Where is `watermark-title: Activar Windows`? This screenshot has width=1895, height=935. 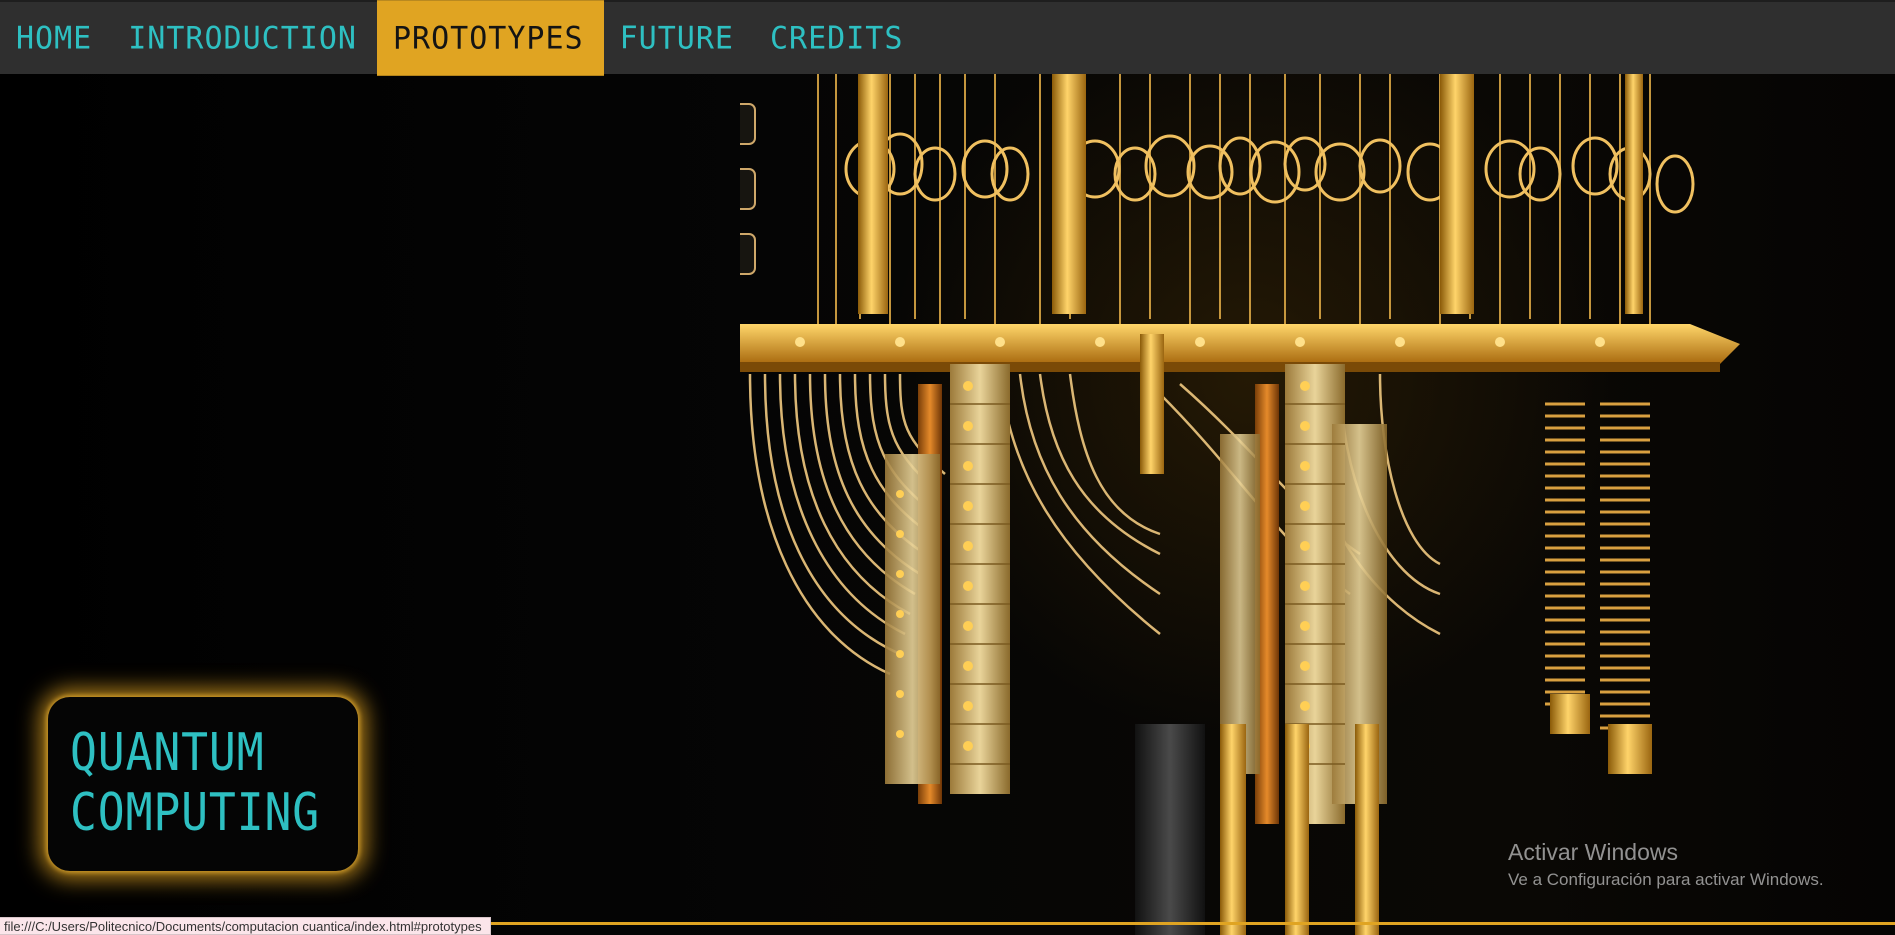
watermark-title: Activar Windows is located at coordinates (1593, 852).